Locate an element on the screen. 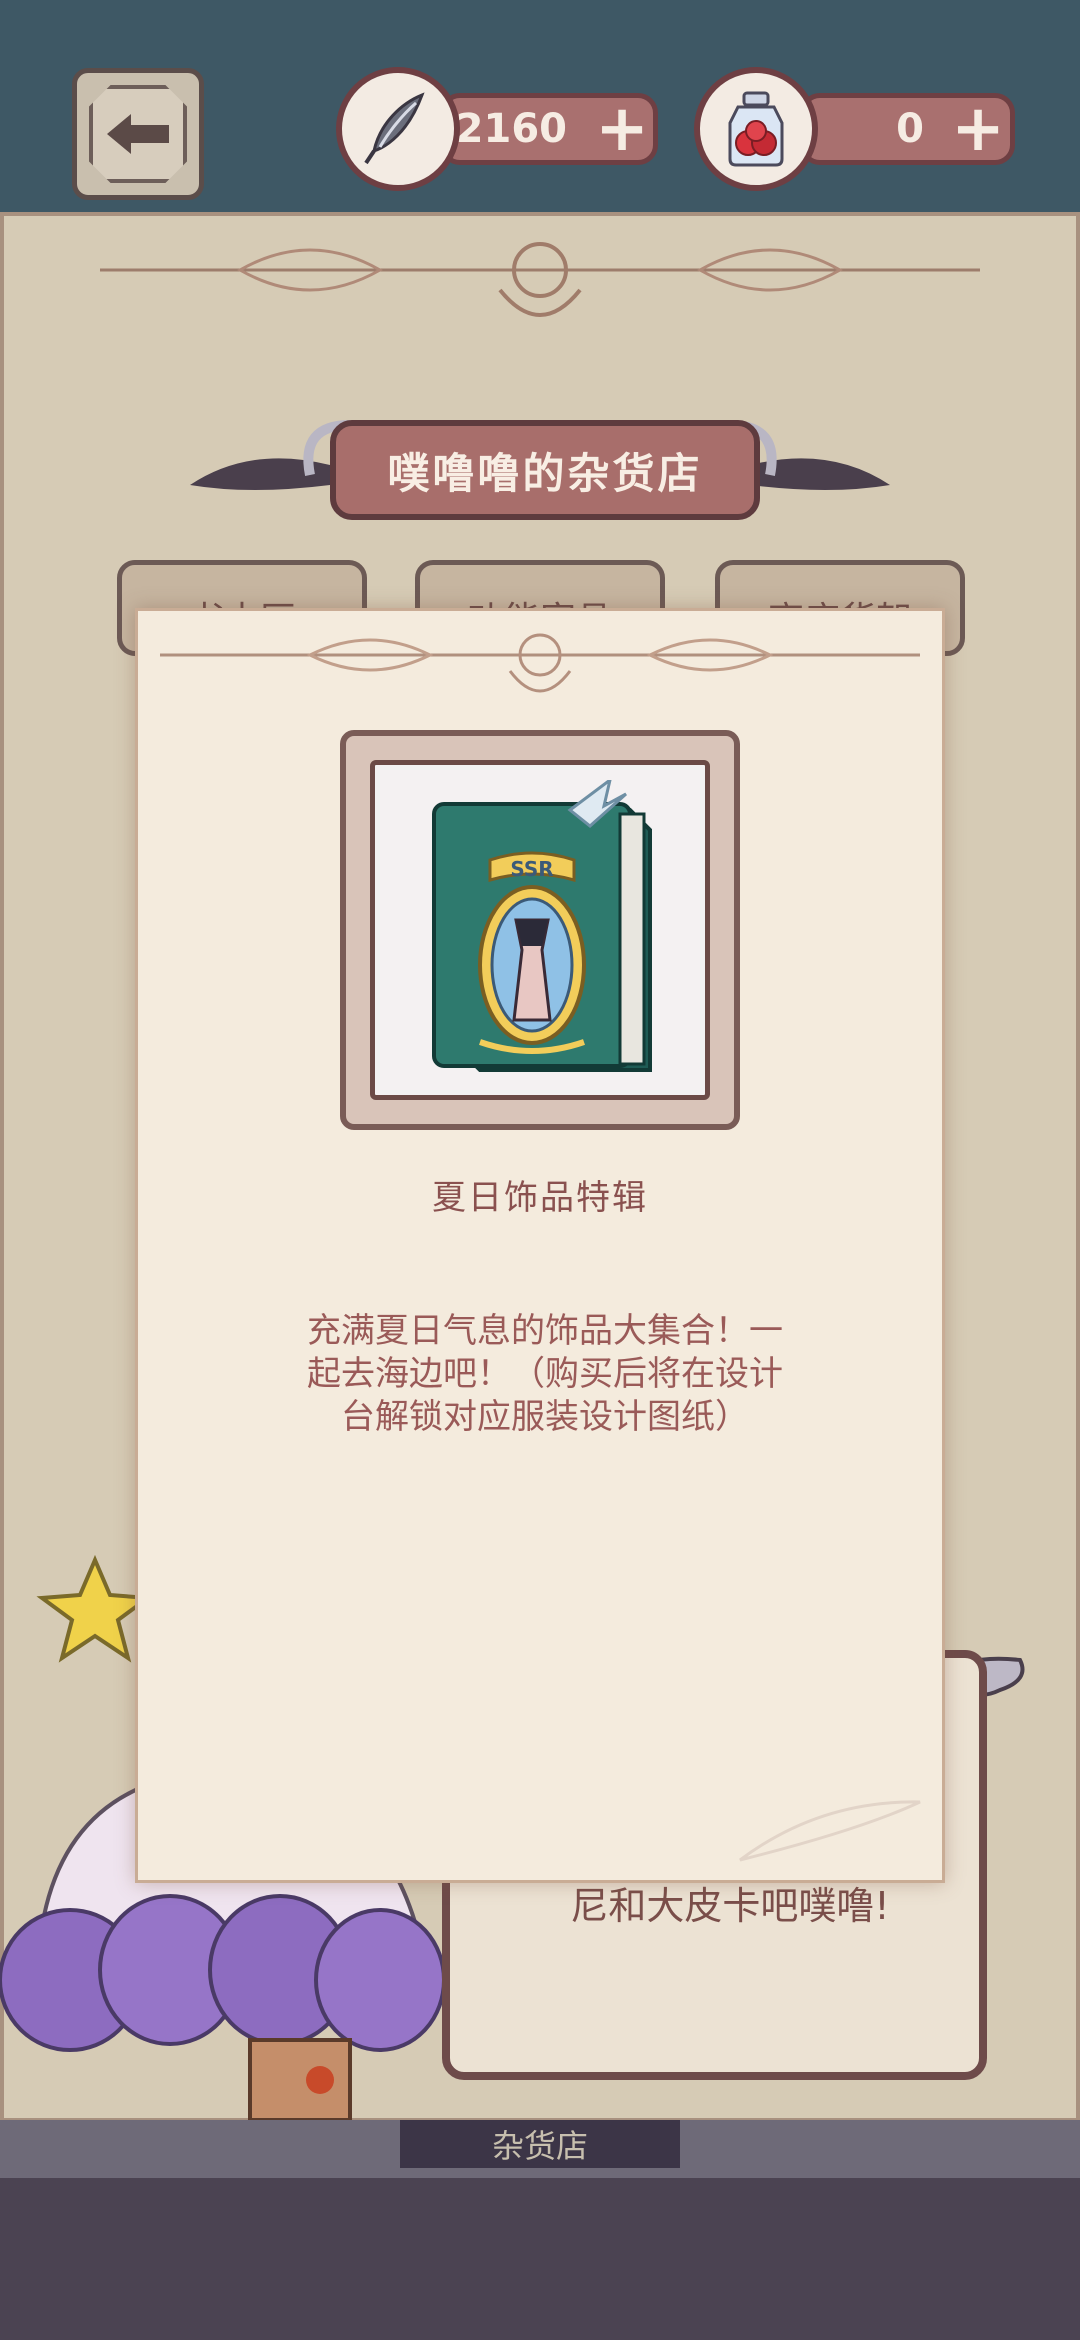 The image size is (1080, 2340). back-button-frame is located at coordinates (138, 134).